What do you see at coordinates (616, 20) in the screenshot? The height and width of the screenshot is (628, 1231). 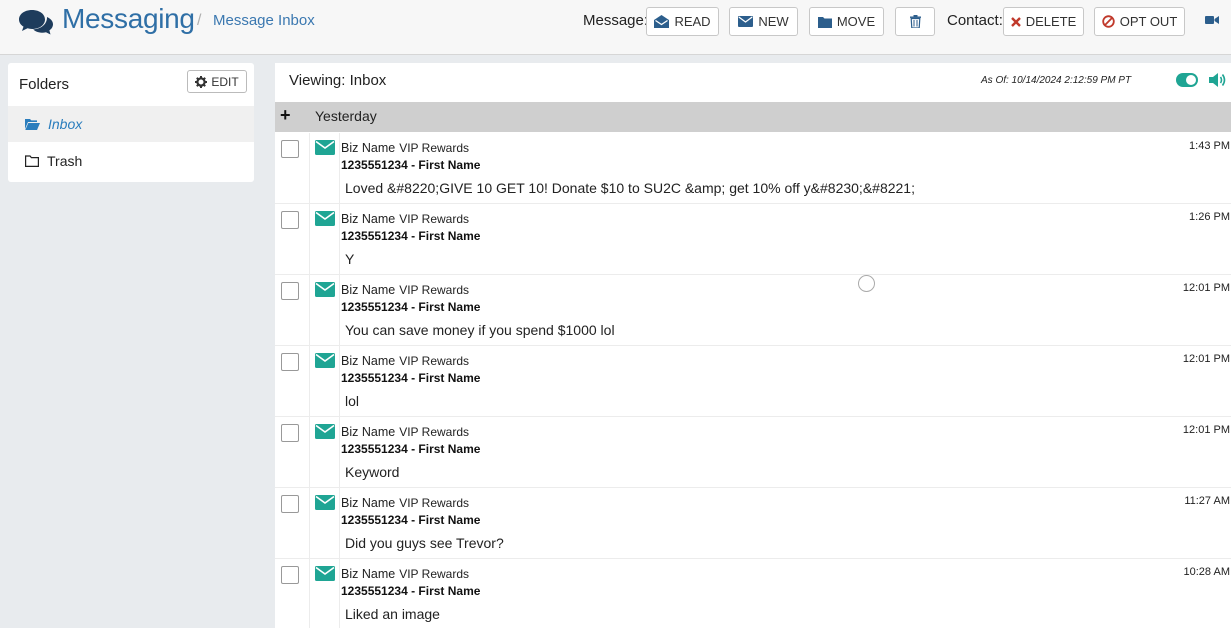 I see `message-actions-label: Message:` at bounding box center [616, 20].